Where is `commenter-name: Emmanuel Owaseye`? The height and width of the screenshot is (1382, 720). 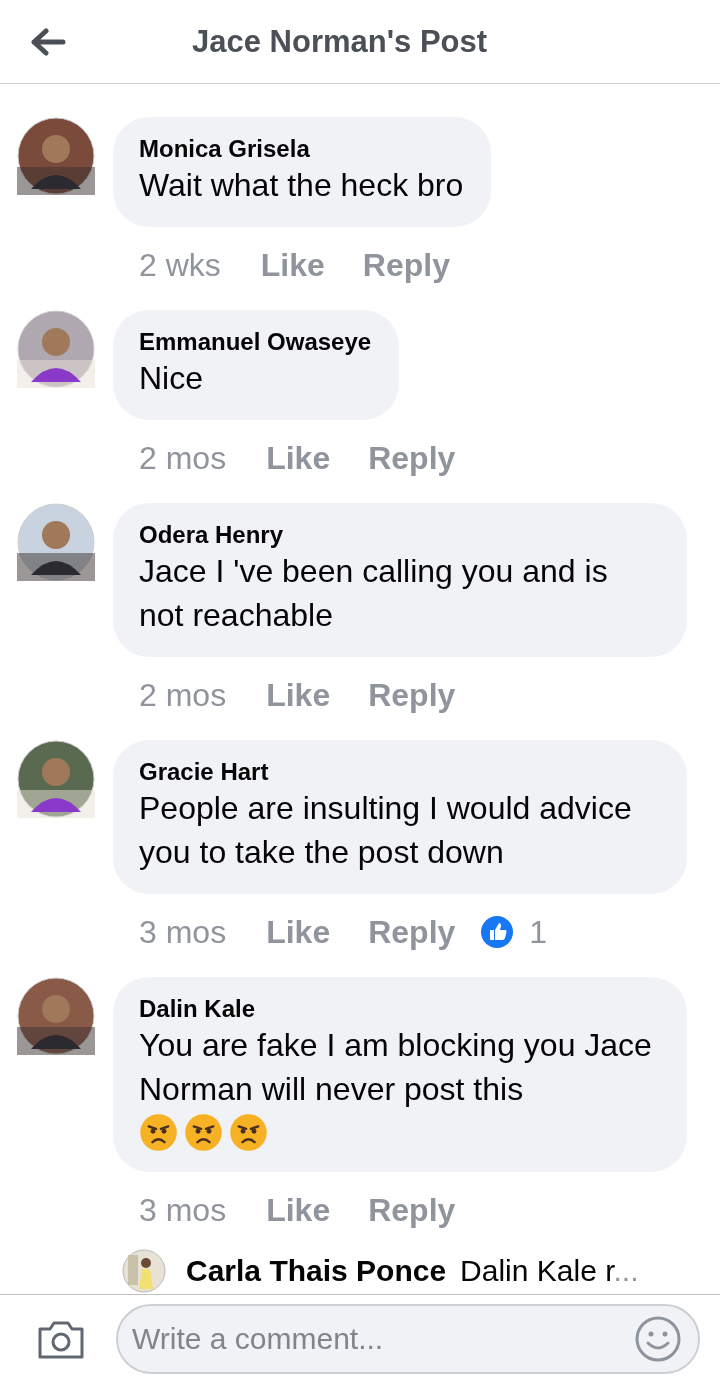
commenter-name: Emmanuel Owaseye is located at coordinates (255, 342).